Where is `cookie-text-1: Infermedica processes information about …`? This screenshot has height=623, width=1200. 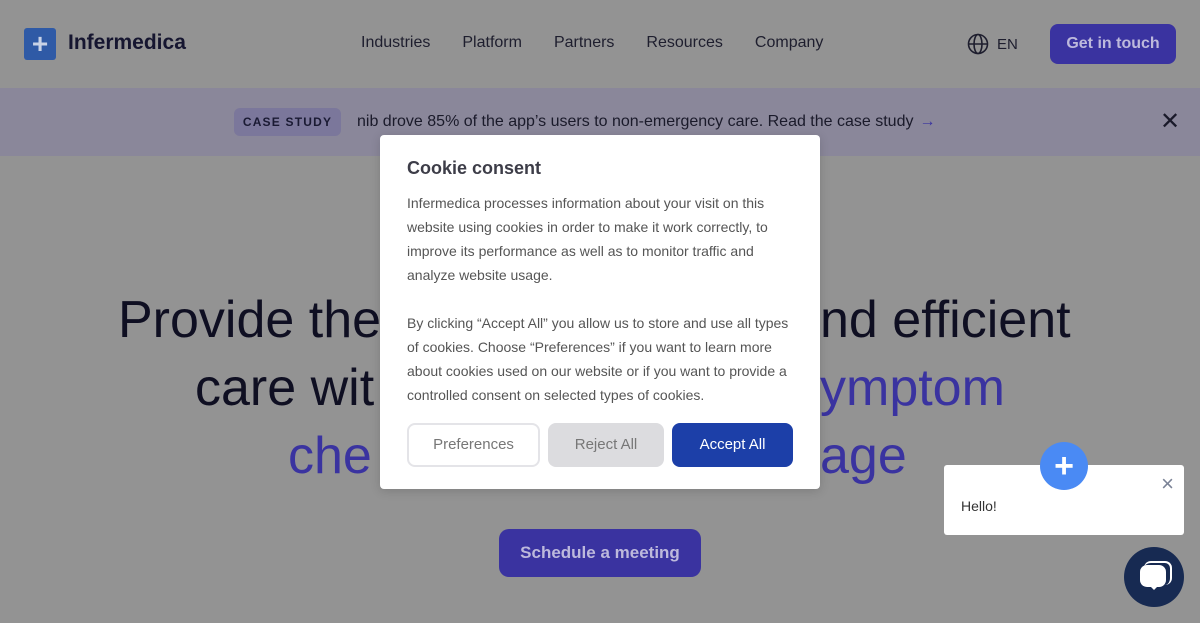 cookie-text-1: Infermedica processes information about … is located at coordinates (587, 239).